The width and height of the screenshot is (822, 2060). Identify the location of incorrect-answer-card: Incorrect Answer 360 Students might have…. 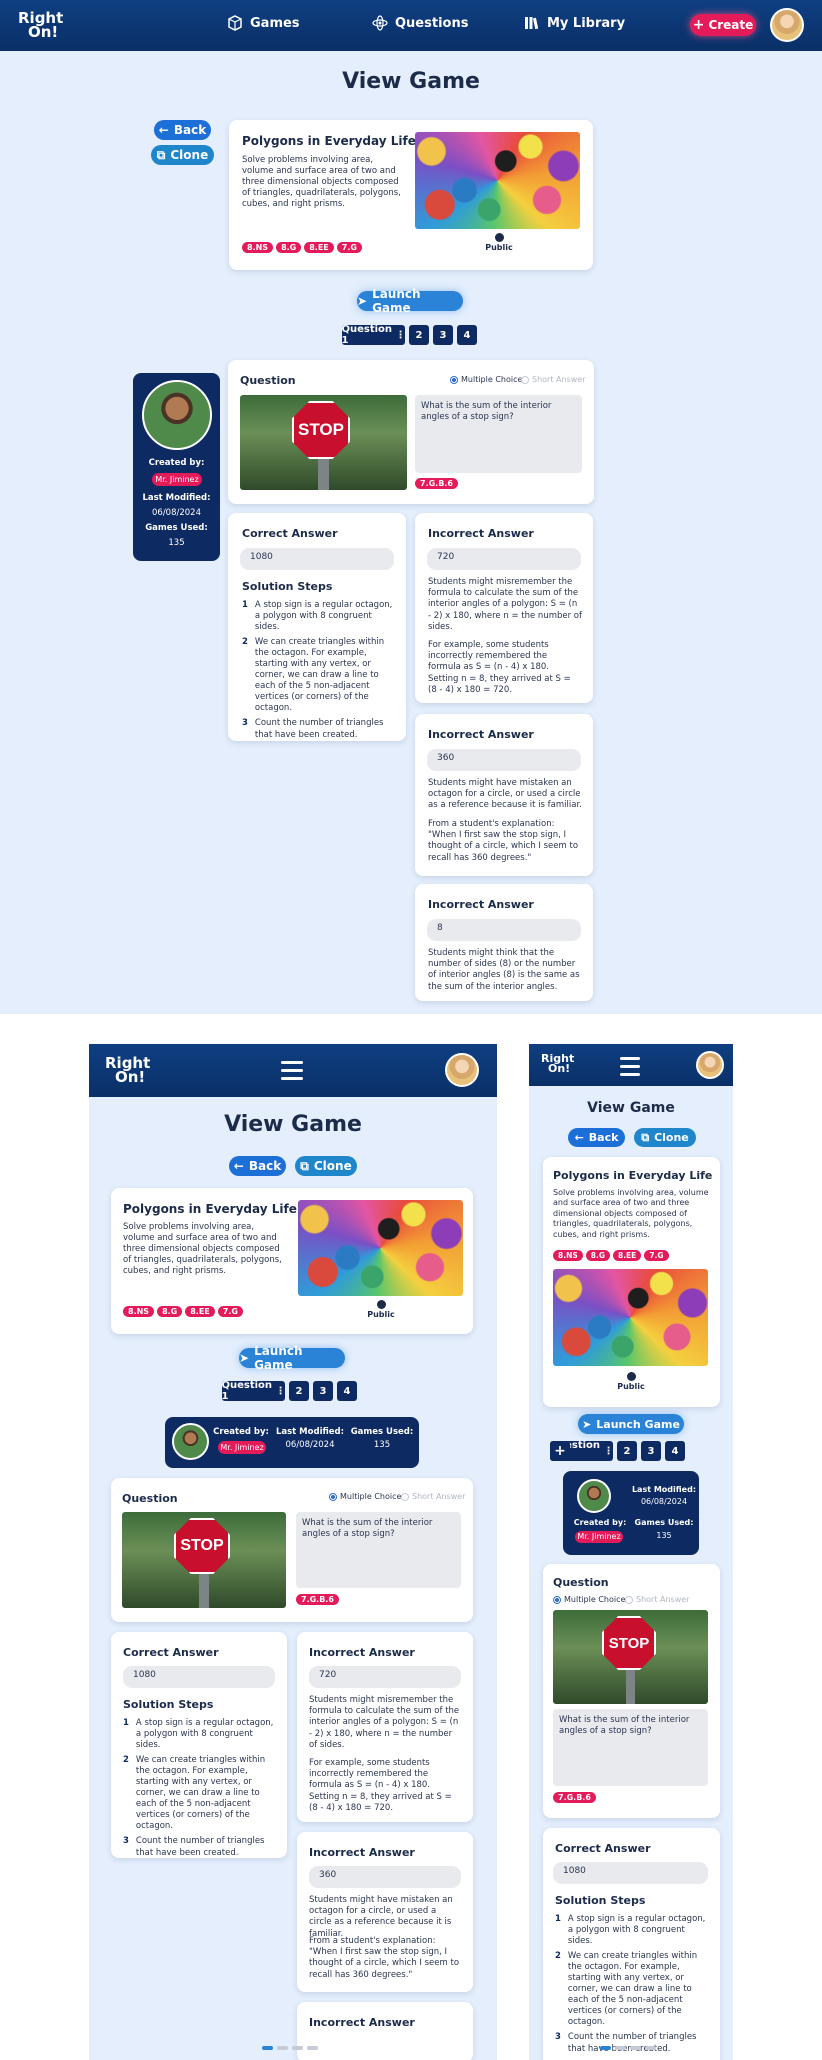
(504, 795).